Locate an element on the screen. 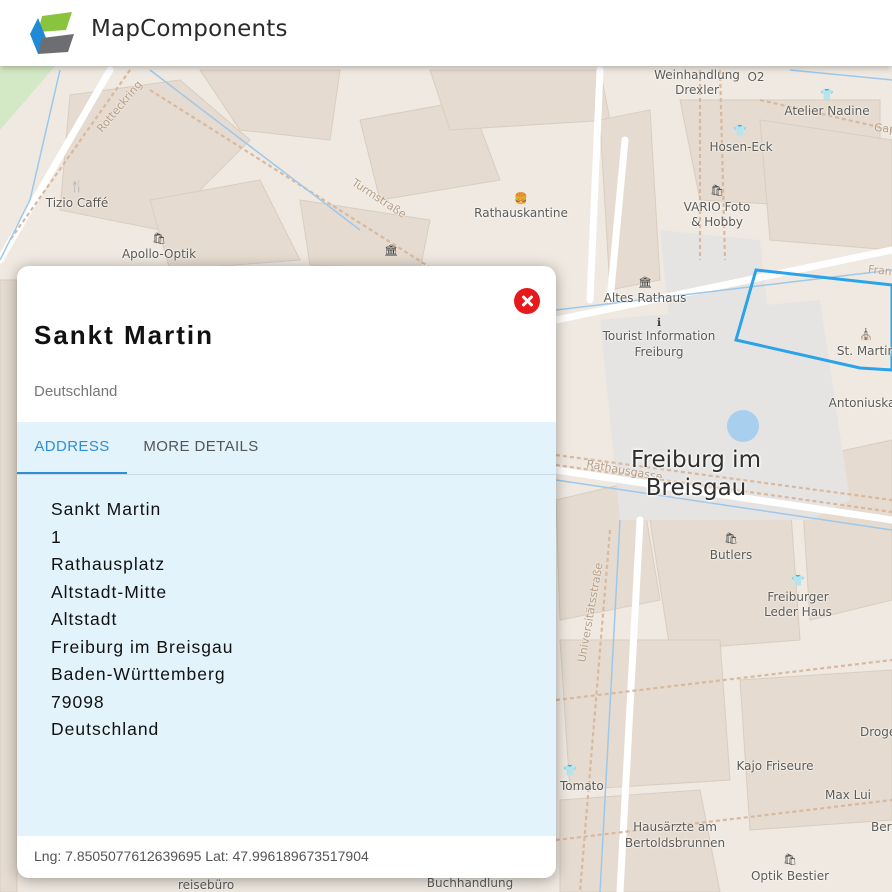 This screenshot has height=892, width=892. poi-label: Droge is located at coordinates (876, 732).